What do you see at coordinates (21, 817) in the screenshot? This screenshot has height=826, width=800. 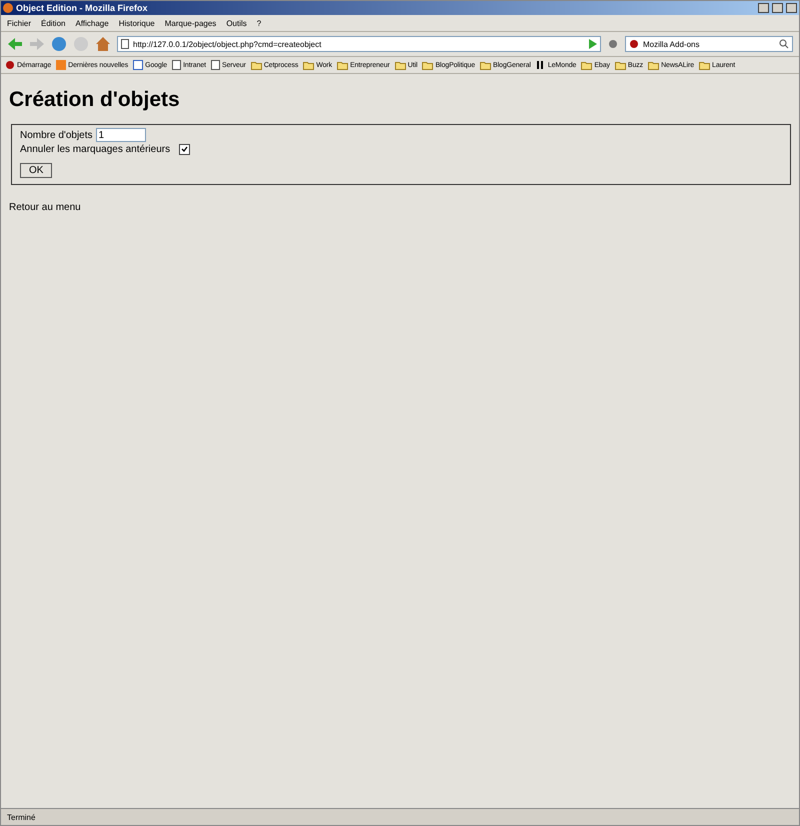 I see `status-text: Terminé` at bounding box center [21, 817].